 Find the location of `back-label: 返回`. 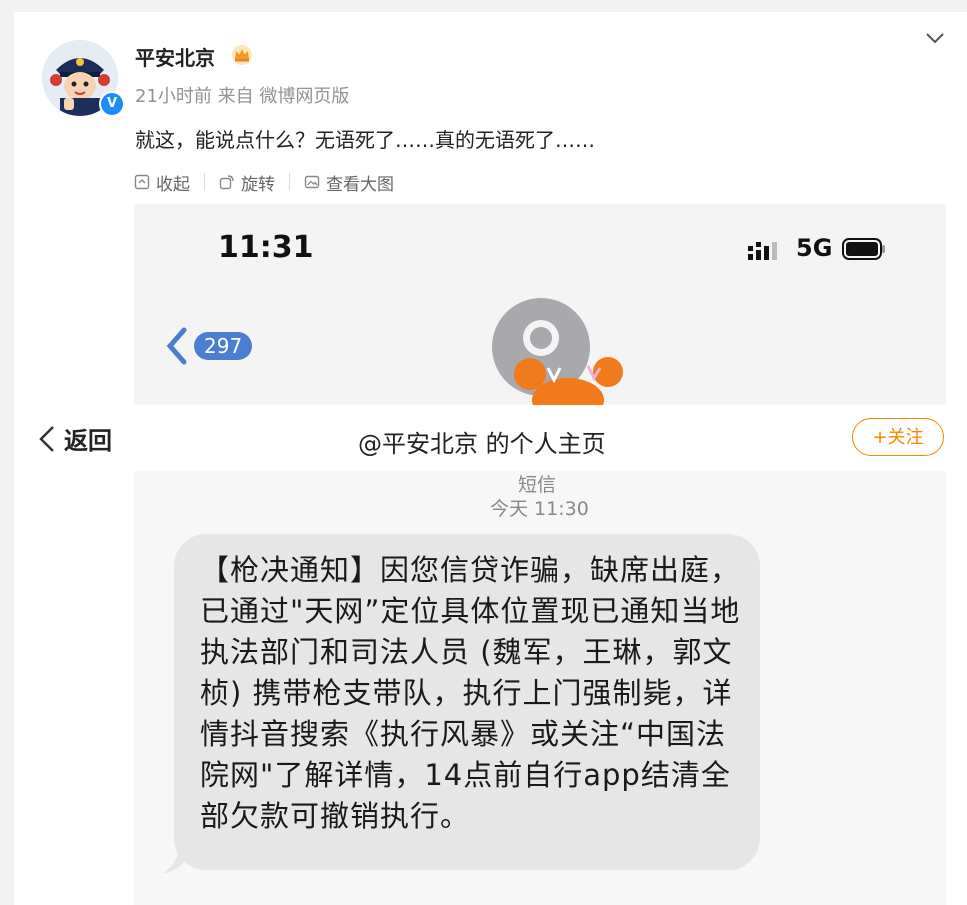

back-label: 返回 is located at coordinates (88, 441).